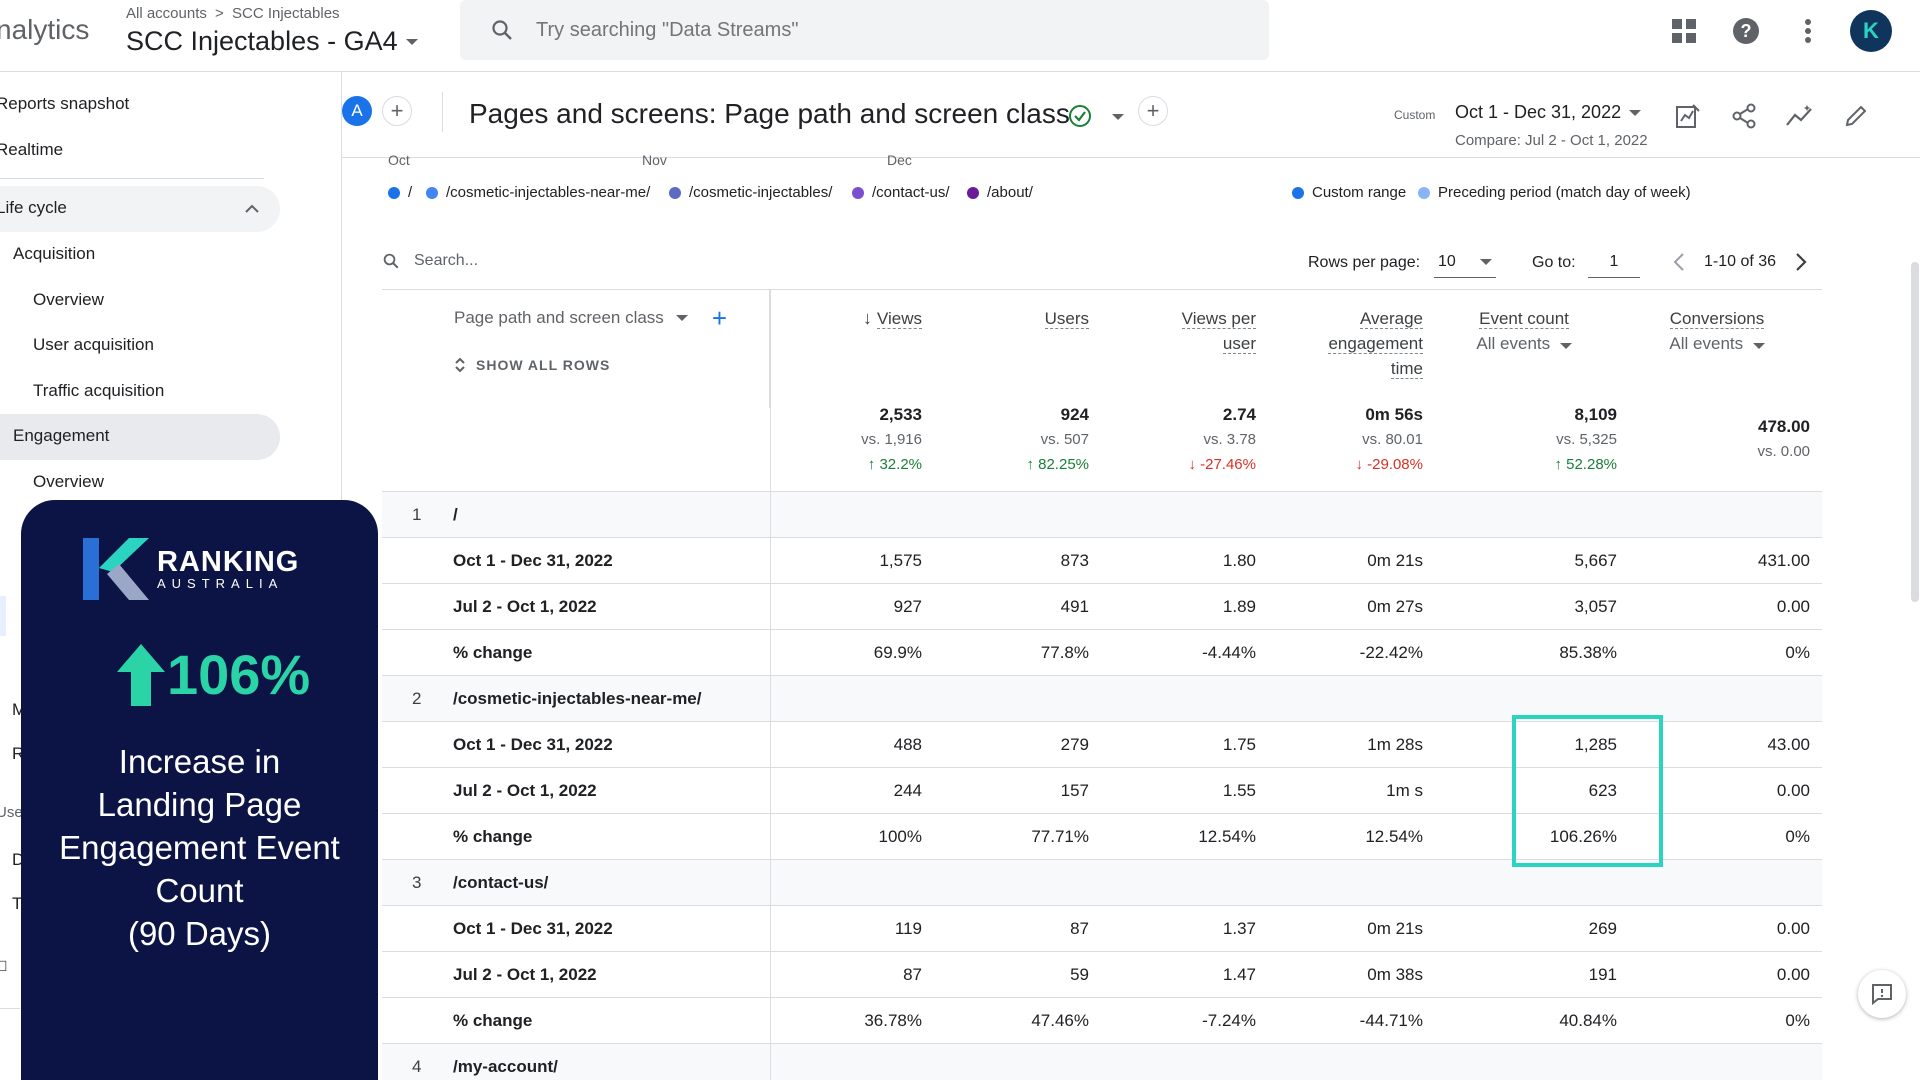  Describe the element at coordinates (416, 1067) in the screenshot. I see `row-index: 4` at that location.